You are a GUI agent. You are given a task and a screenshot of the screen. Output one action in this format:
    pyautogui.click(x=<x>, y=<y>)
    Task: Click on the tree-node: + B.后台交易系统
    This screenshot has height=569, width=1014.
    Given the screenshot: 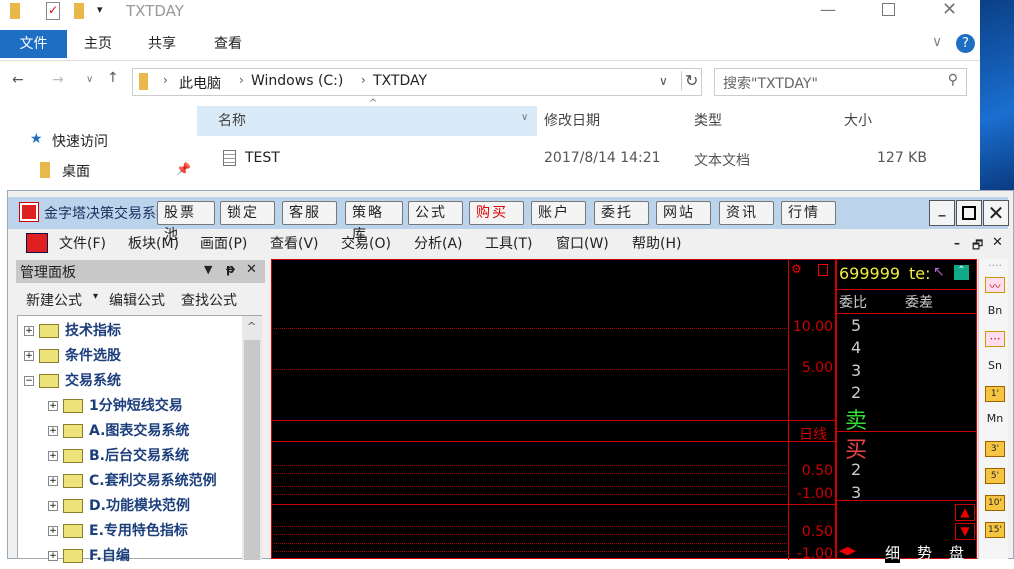 What is the action you would take?
    pyautogui.click(x=120, y=456)
    